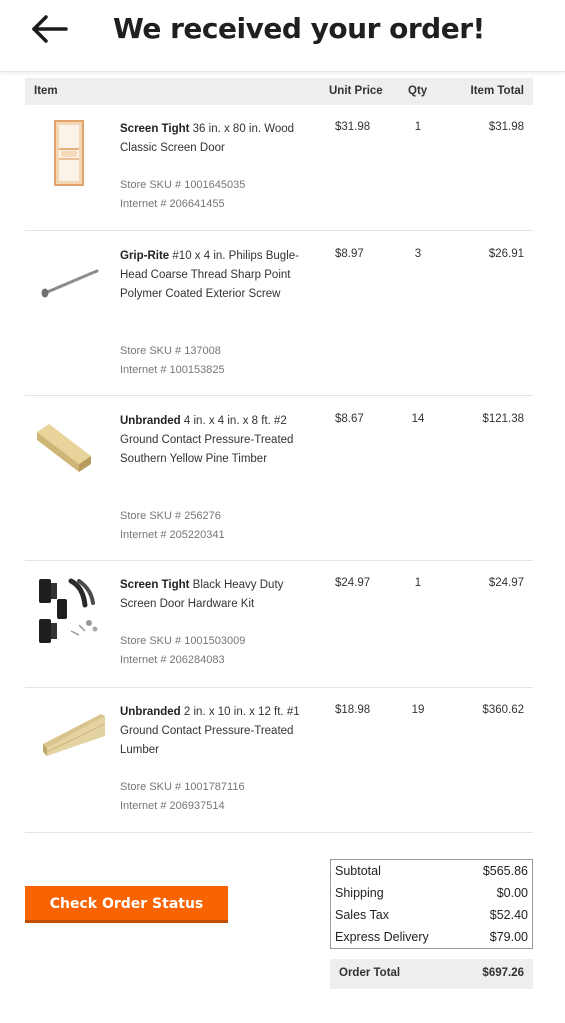 This screenshot has height=1023, width=565. I want to click on store-sku: Store SKU # 1001503009, so click(183, 641).